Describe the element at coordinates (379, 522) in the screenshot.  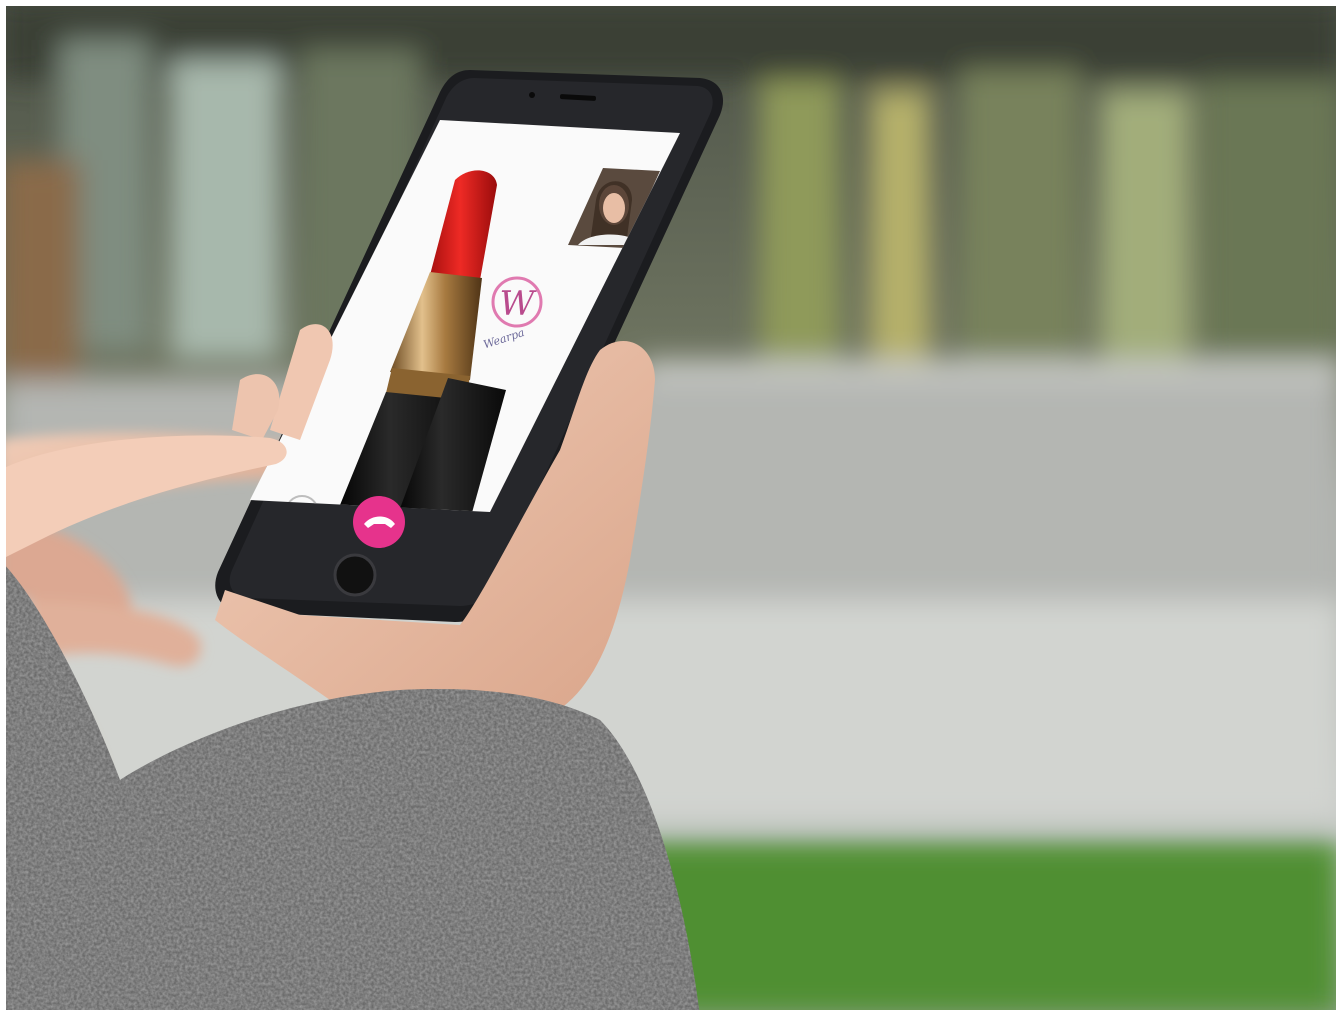
I see `end-call-button` at that location.